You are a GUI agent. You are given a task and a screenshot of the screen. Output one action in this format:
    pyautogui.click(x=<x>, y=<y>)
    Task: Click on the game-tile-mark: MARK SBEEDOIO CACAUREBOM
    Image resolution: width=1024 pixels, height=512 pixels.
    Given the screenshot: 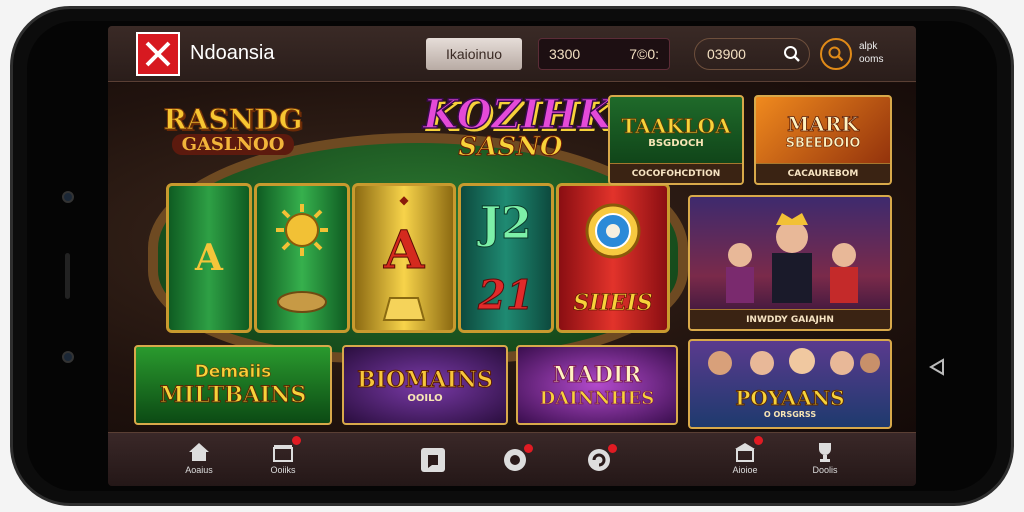 What is the action you would take?
    pyautogui.click(x=823, y=140)
    